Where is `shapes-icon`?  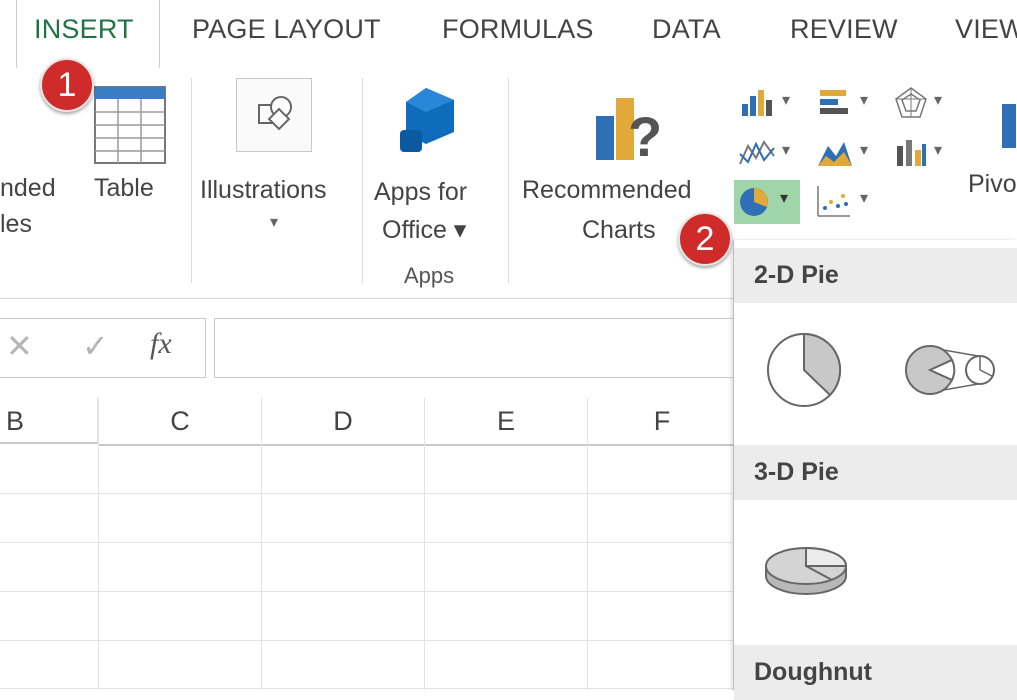
shapes-icon is located at coordinates (275, 113).